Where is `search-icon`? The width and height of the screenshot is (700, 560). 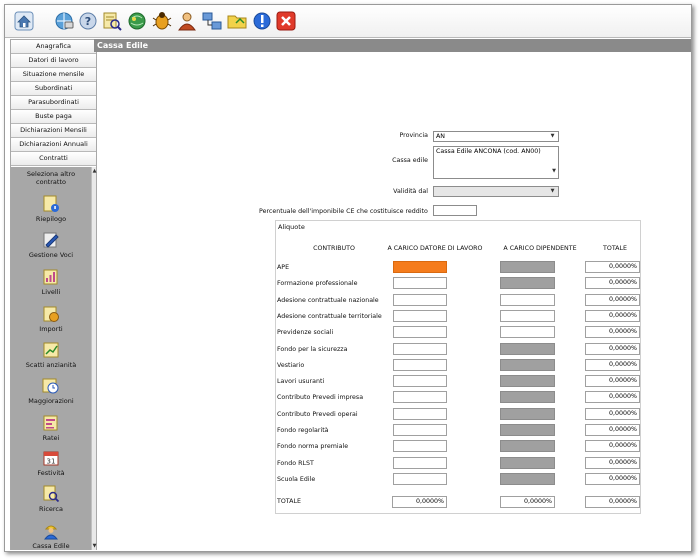 search-icon is located at coordinates (51, 494).